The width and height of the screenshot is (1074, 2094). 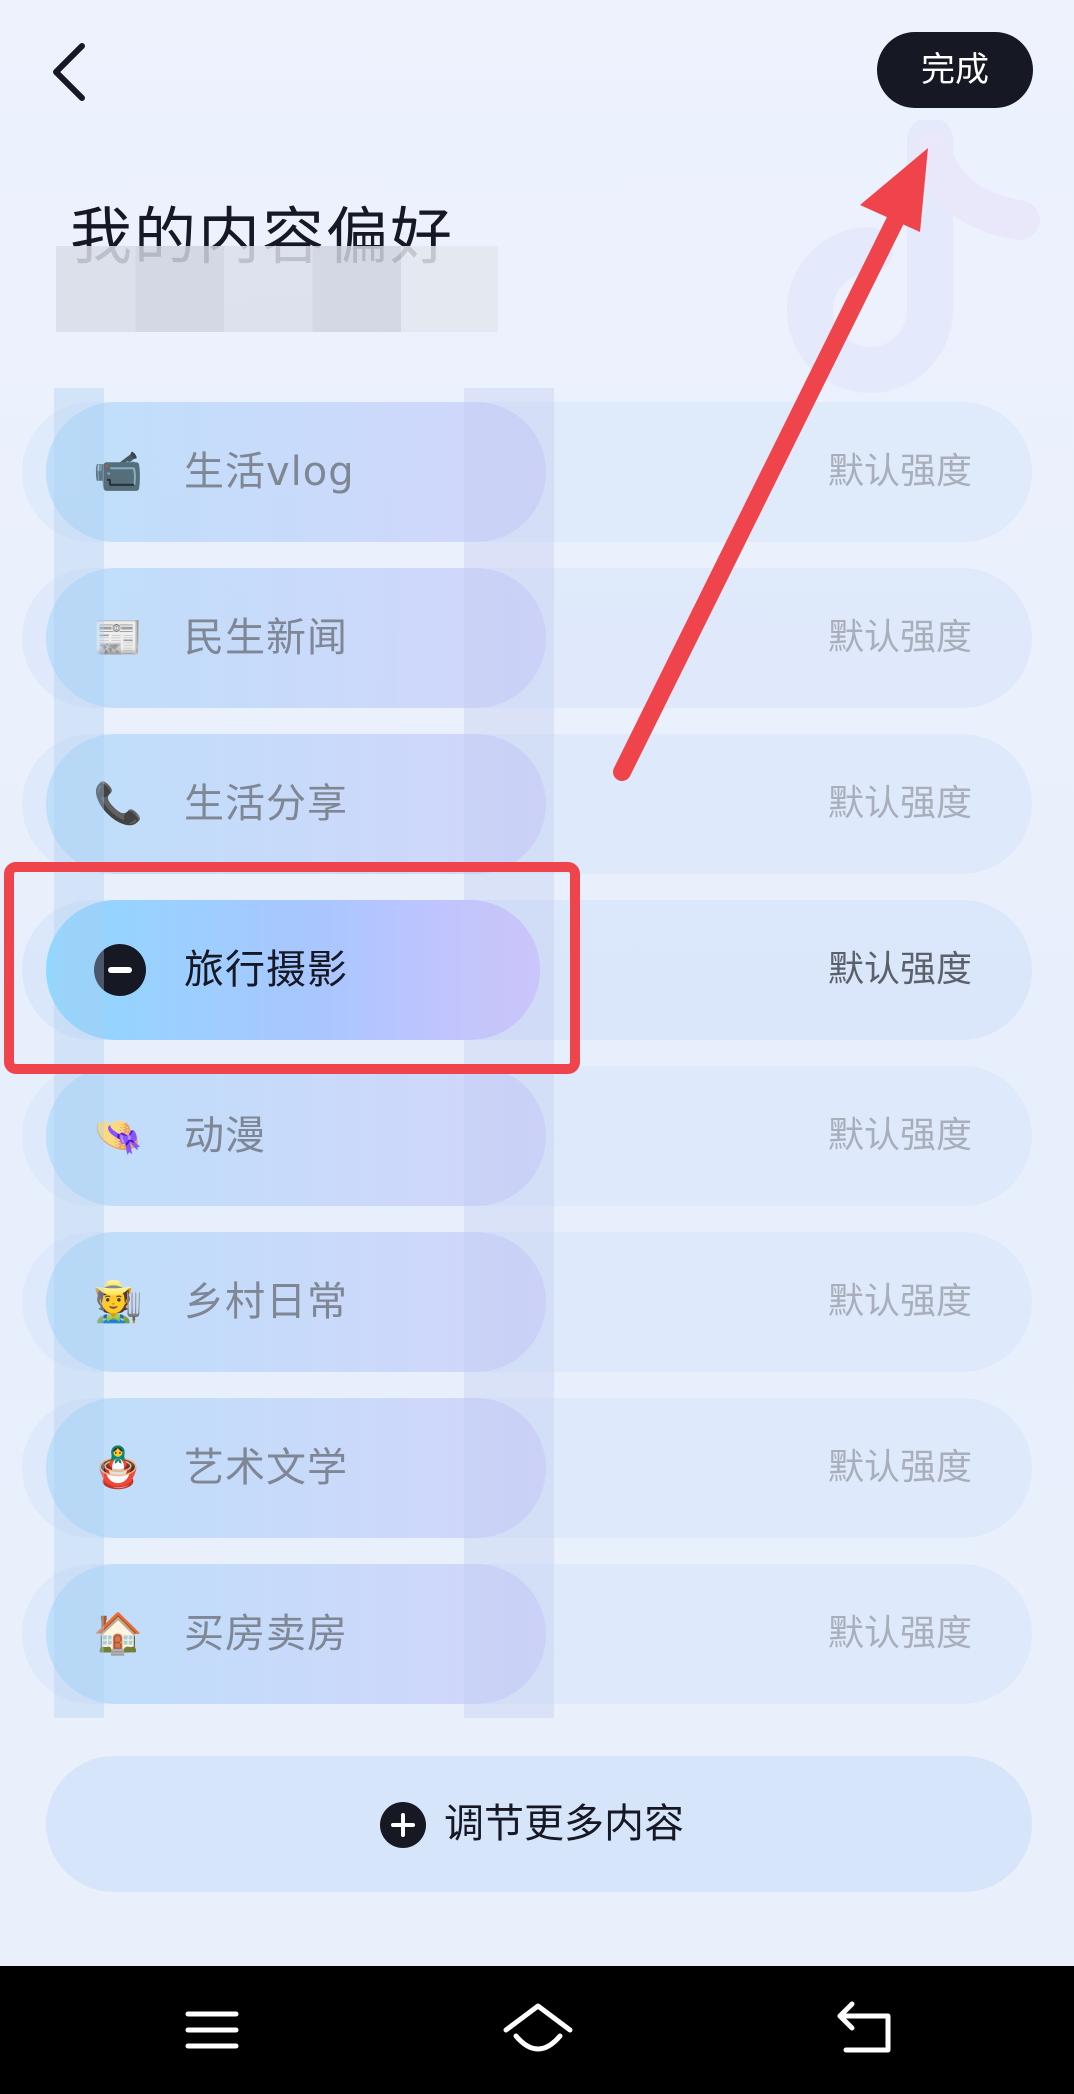 What do you see at coordinates (266, 1634) in the screenshot?
I see `preference-label: 买房卖房` at bounding box center [266, 1634].